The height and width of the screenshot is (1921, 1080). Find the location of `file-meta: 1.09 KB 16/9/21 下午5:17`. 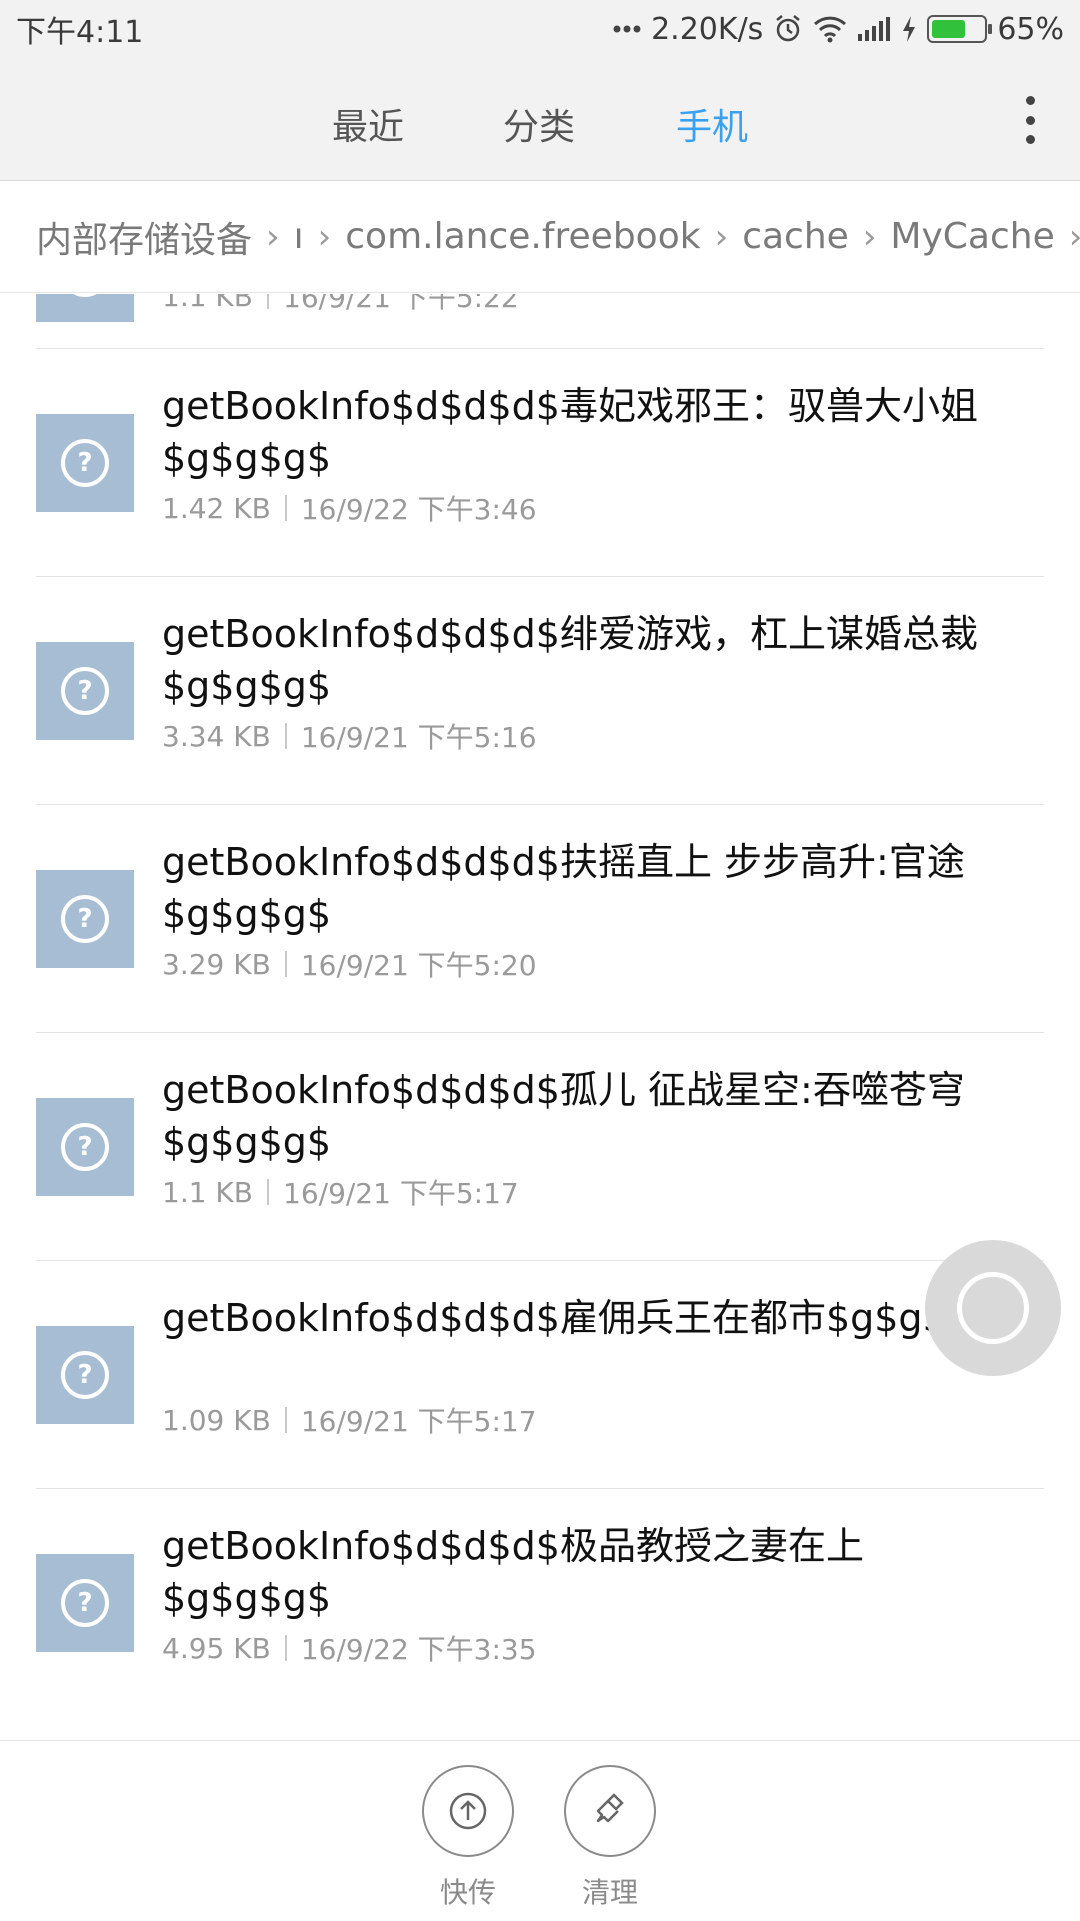

file-meta: 1.09 KB 16/9/21 下午5:17 is located at coordinates (349, 1420).